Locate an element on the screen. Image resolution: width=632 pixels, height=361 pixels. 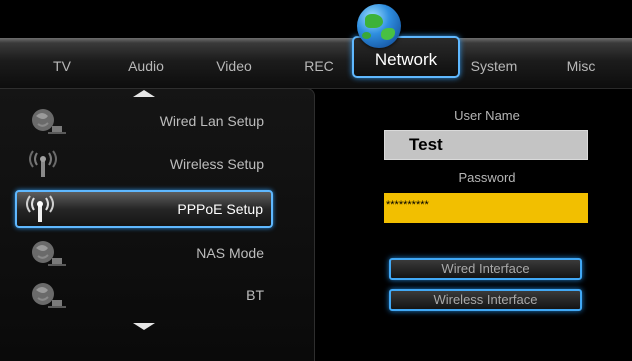
wireless-interface-button: Wireless Interface is located at coordinates (485, 300).